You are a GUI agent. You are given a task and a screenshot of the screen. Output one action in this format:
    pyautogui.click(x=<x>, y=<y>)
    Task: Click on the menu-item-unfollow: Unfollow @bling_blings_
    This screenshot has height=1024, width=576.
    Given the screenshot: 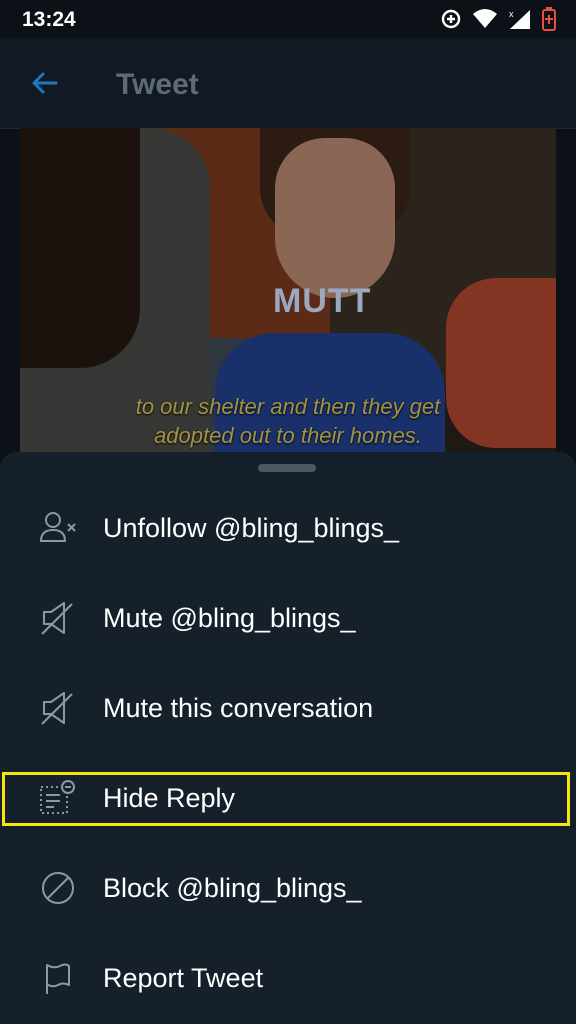 What is the action you would take?
    pyautogui.click(x=288, y=528)
    